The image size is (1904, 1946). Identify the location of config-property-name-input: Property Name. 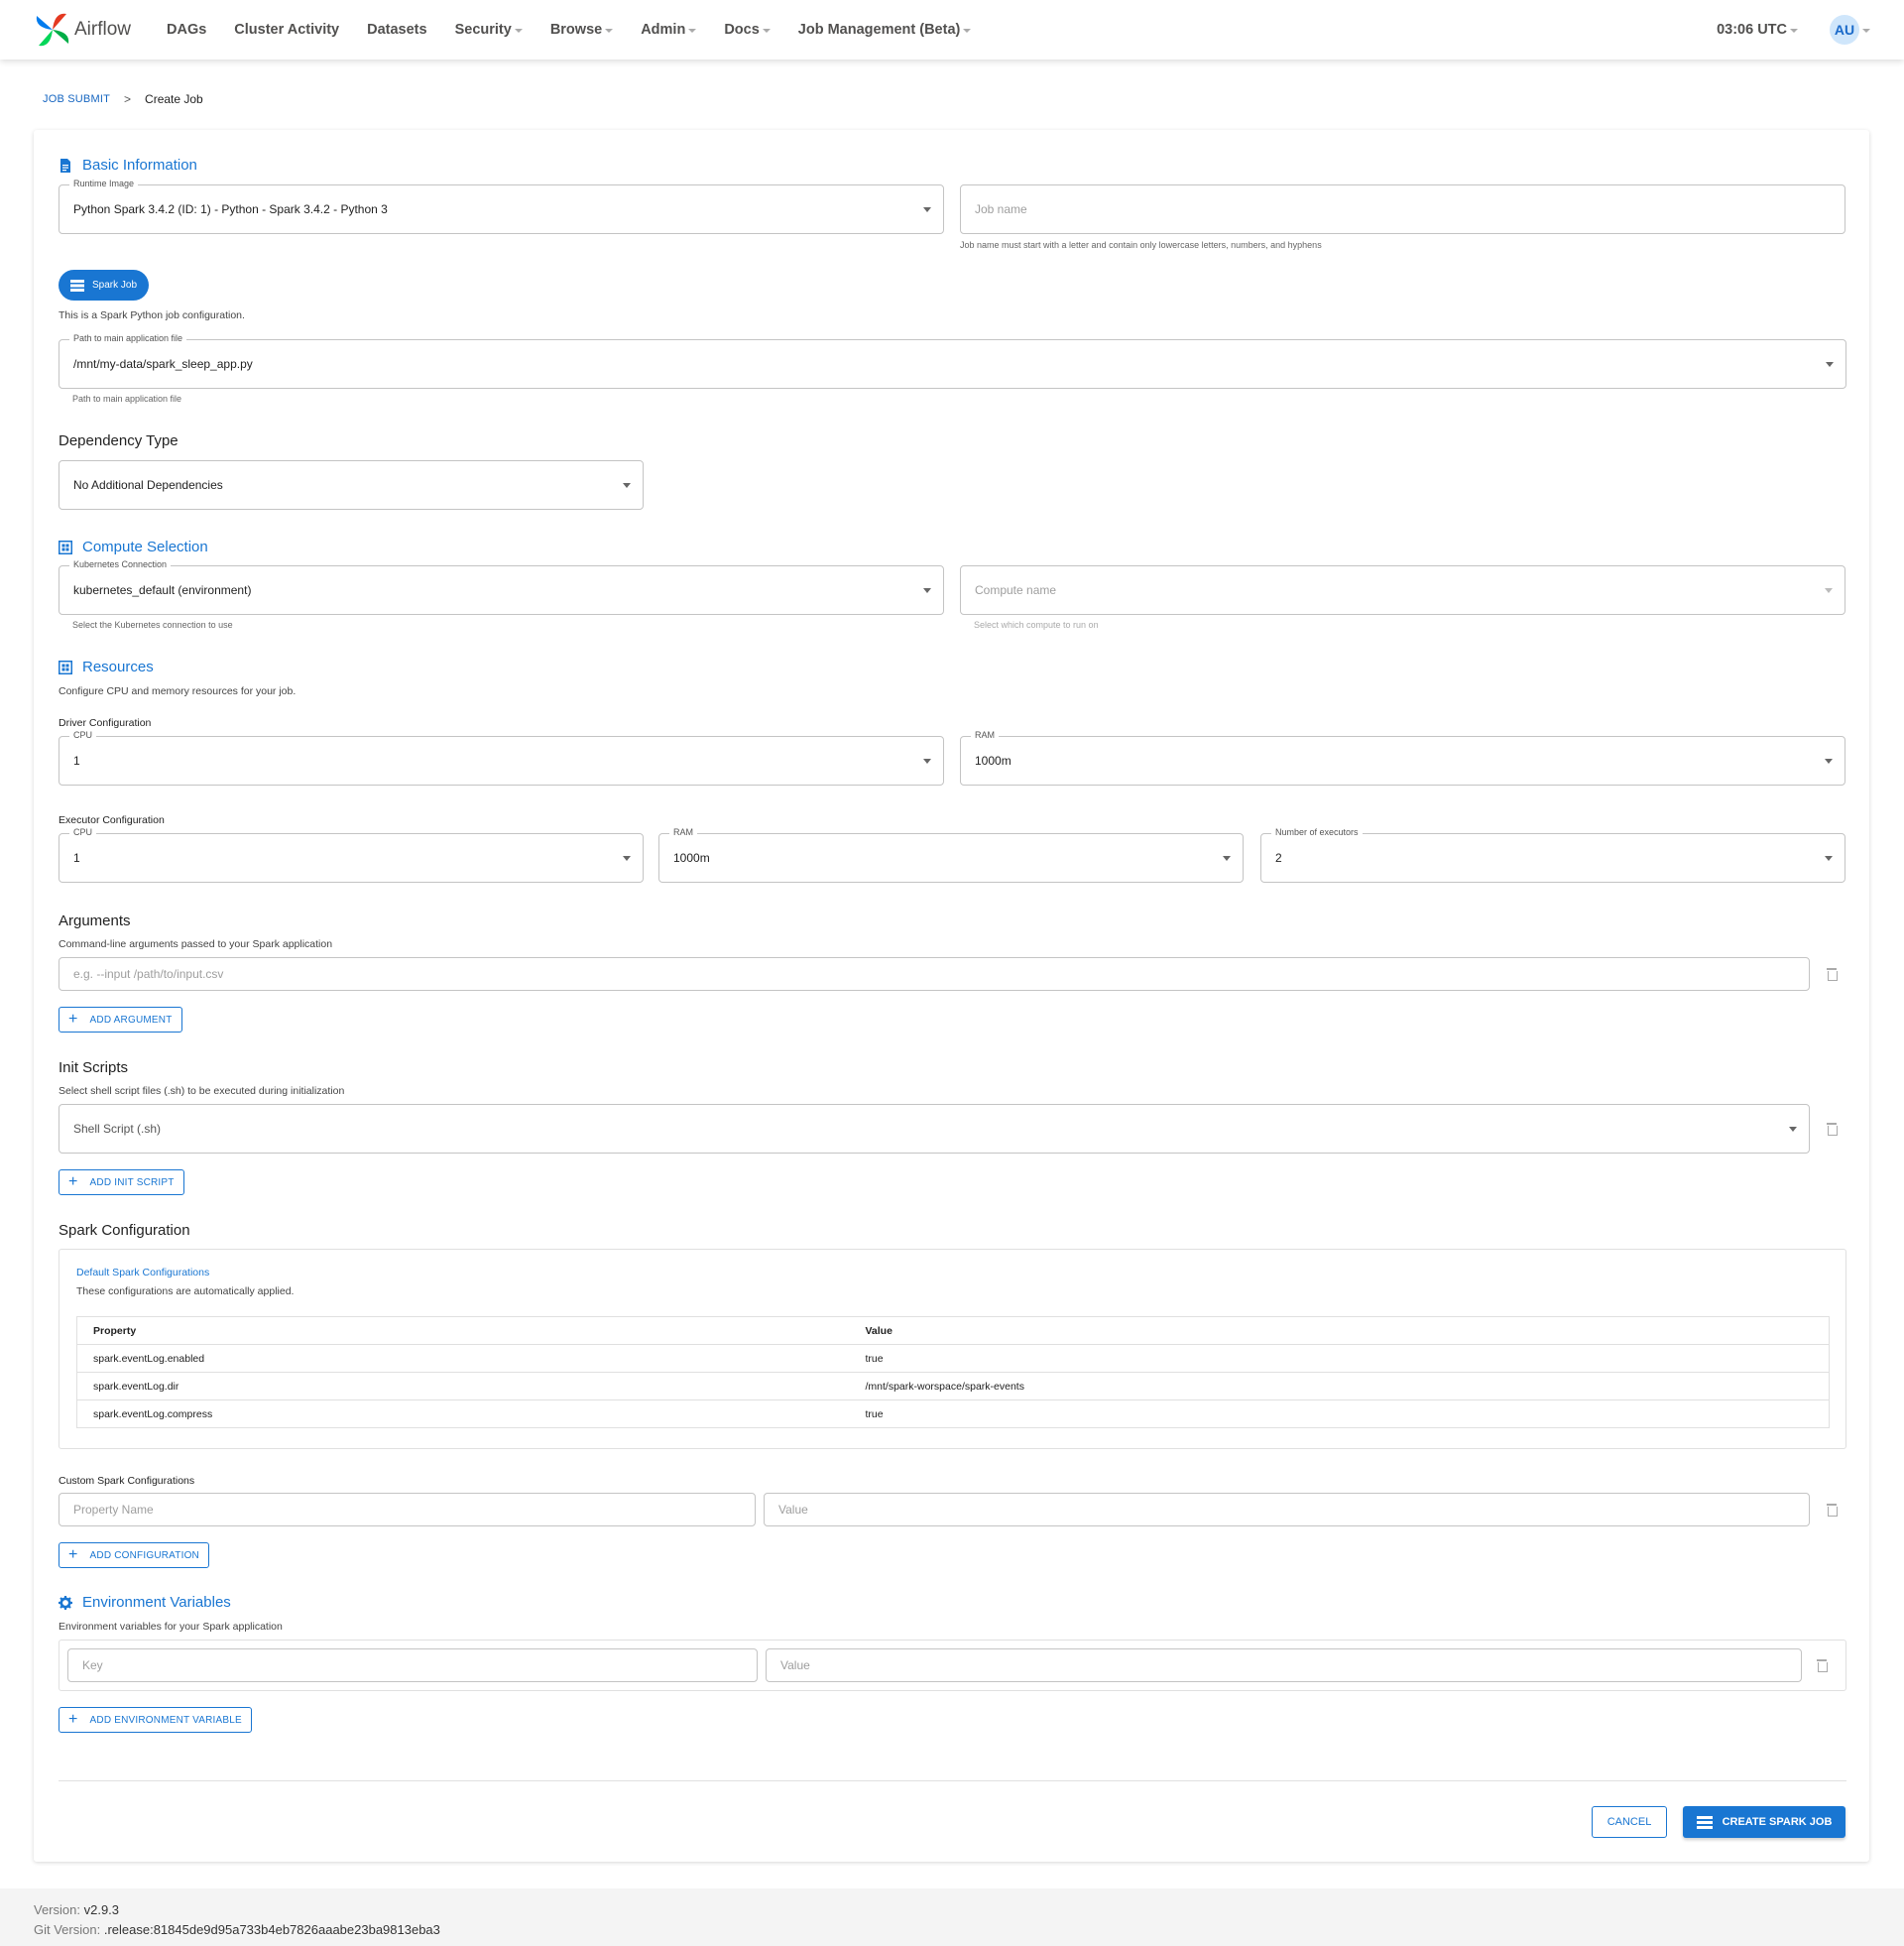
(407, 1509).